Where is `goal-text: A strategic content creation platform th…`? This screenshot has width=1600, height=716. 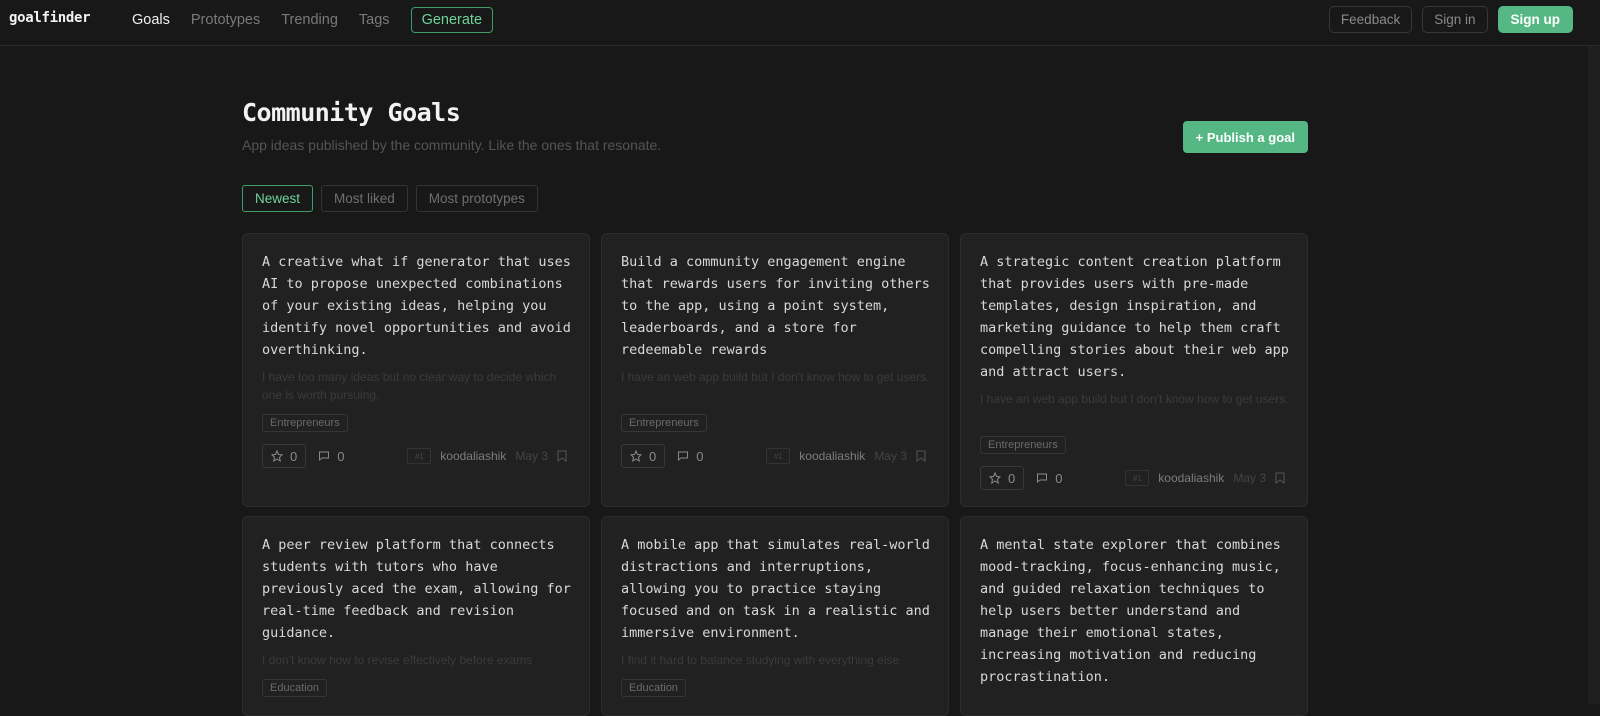 goal-text: A strategic content creation platform th… is located at coordinates (1134, 317).